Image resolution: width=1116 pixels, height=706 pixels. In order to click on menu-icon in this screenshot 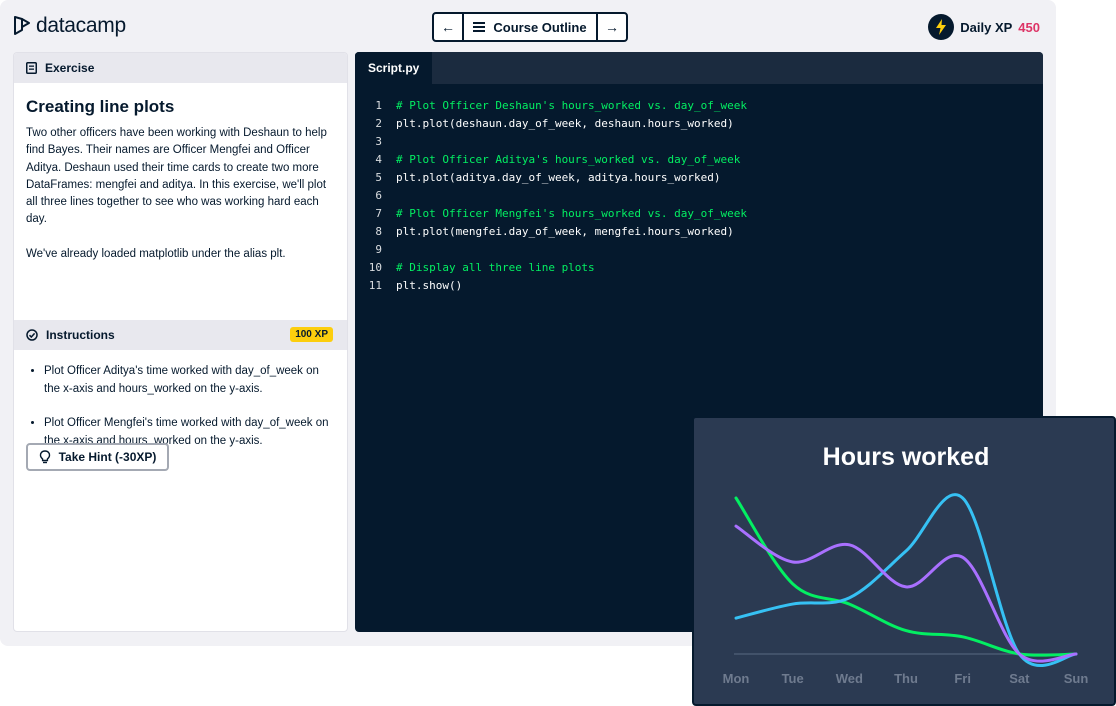, I will do `click(479, 27)`.